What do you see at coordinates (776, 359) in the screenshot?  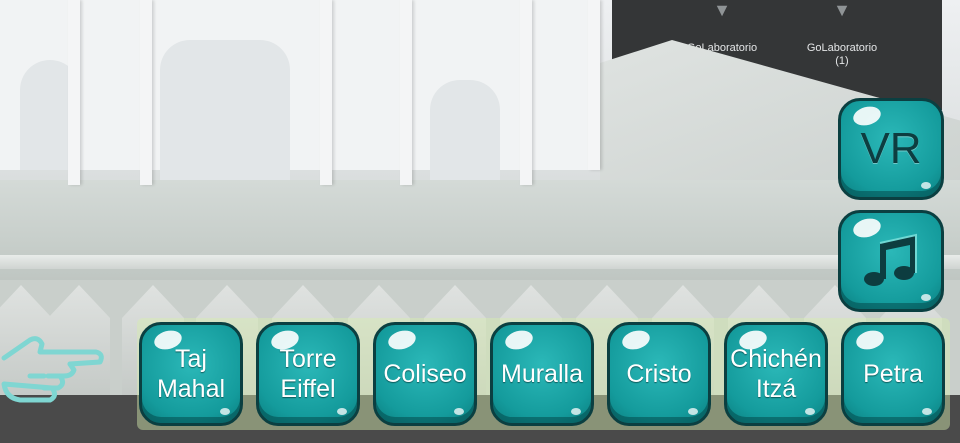 I see `monument-label: Chichén` at bounding box center [776, 359].